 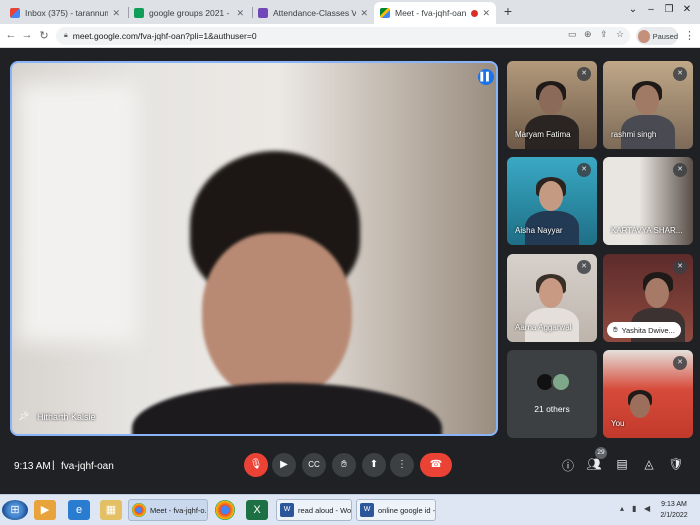 What do you see at coordinates (325, 510) in the screenshot?
I see `taskbar-window-label: read aloud - Word` at bounding box center [325, 510].